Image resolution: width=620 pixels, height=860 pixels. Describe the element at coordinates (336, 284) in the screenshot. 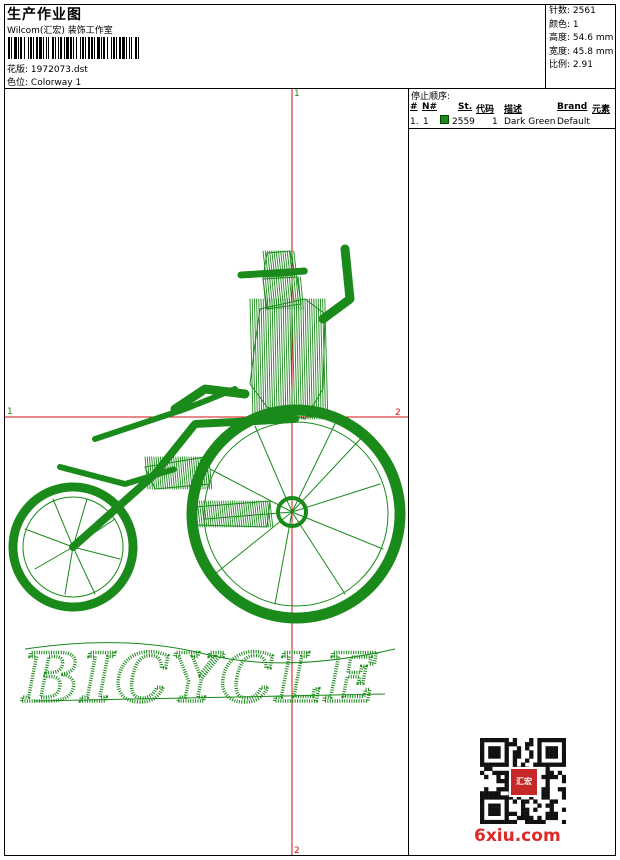

I see `rider-arm` at that location.